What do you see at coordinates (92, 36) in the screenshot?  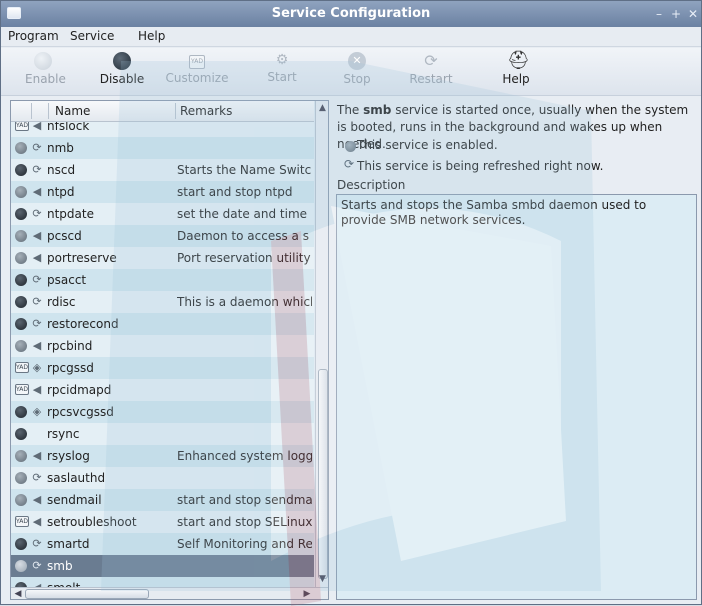 I see `menu-service: Service` at bounding box center [92, 36].